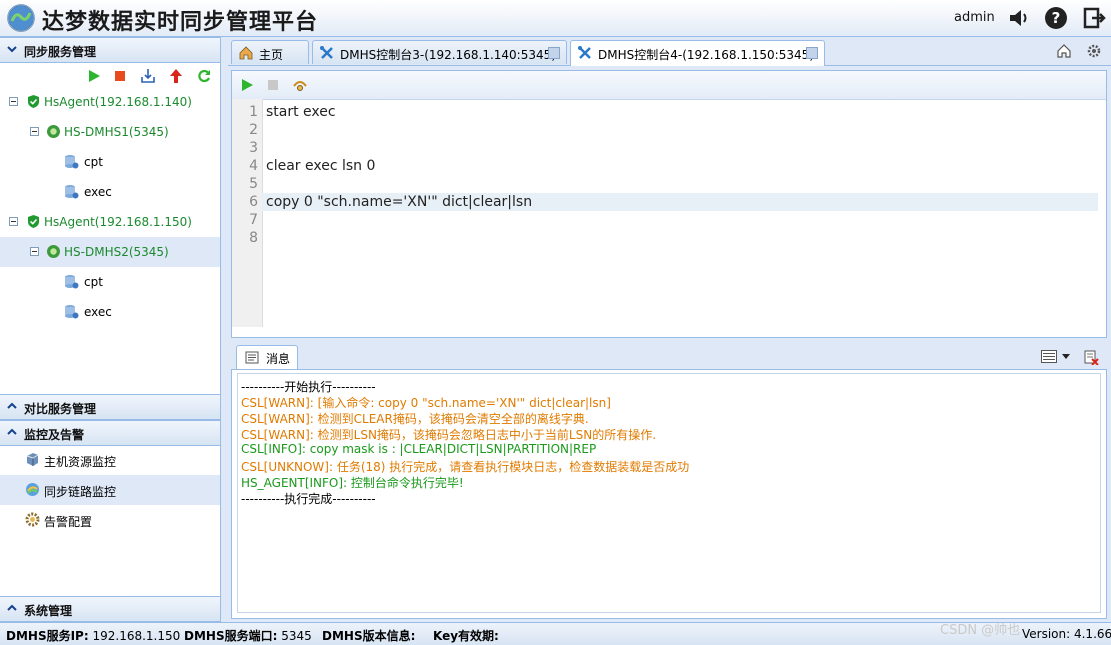  I want to click on status-version-label: DMHS版本信息:, so click(369, 636).